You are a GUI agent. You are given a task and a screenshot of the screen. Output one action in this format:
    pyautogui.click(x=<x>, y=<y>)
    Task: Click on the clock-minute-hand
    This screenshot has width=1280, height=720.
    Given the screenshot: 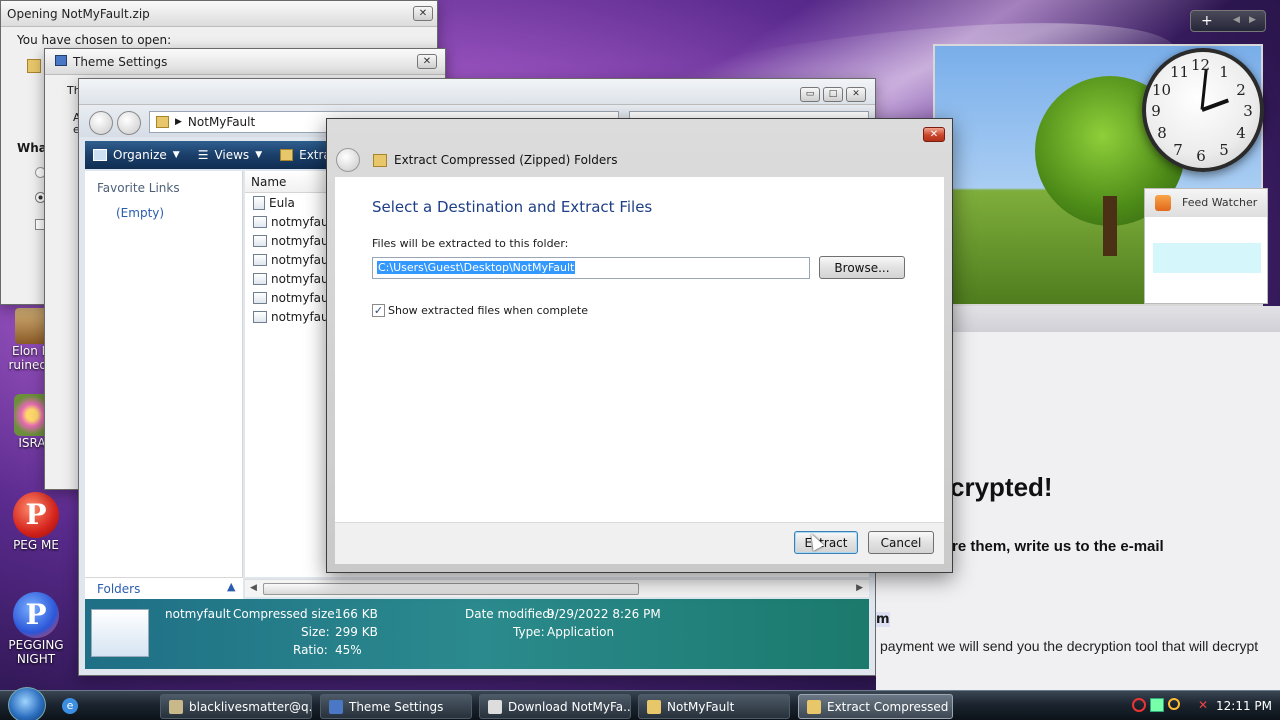 What is the action you would take?
    pyautogui.click(x=1204, y=89)
    